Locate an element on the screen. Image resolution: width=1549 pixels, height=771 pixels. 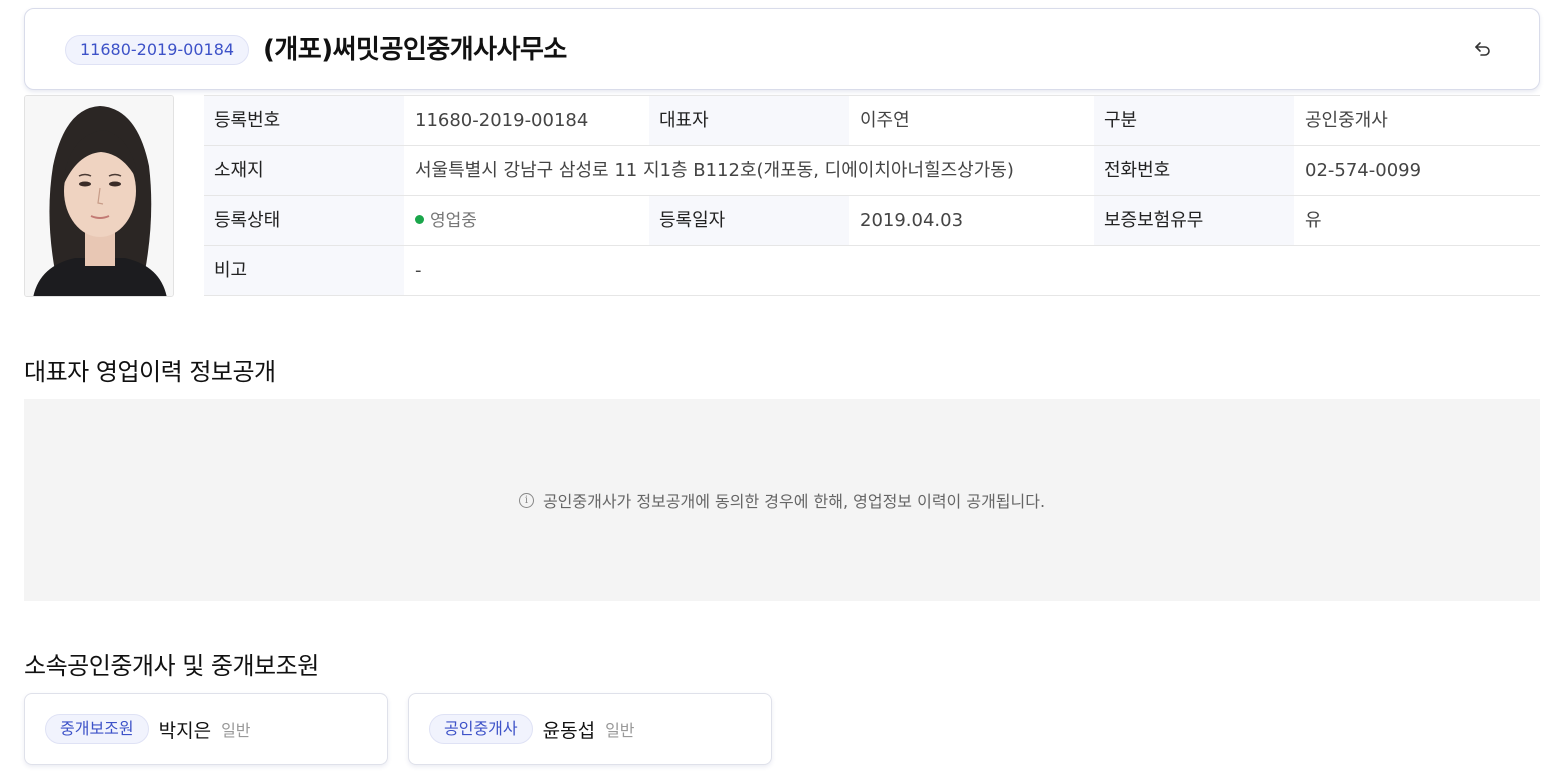
table-row: 등록번호 11680-2019-00184 대표자 이주연 구분 공인중개사 is located at coordinates (872, 121).